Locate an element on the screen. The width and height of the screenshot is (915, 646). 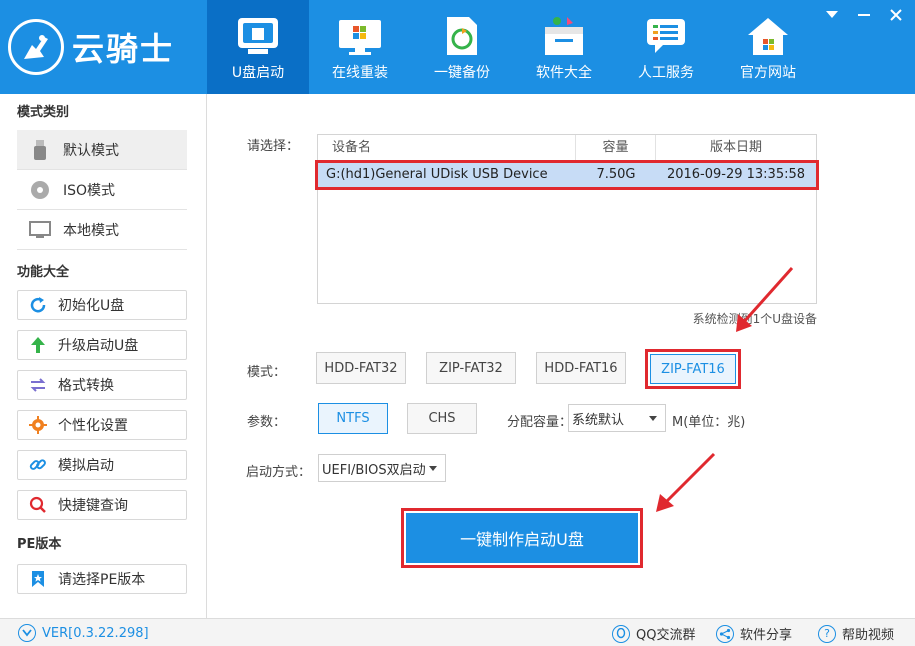
header-bar: 云骑士 U盘启动 在线重装 一键备份 软件大全 人工服务 官方网站 is located at coordinates (457, 47).